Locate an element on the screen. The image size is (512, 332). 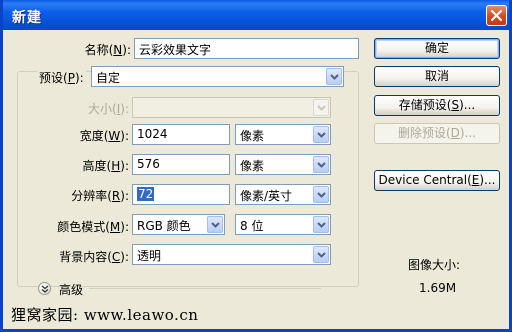
color-mode-dropdown-button is located at coordinates (215, 224).